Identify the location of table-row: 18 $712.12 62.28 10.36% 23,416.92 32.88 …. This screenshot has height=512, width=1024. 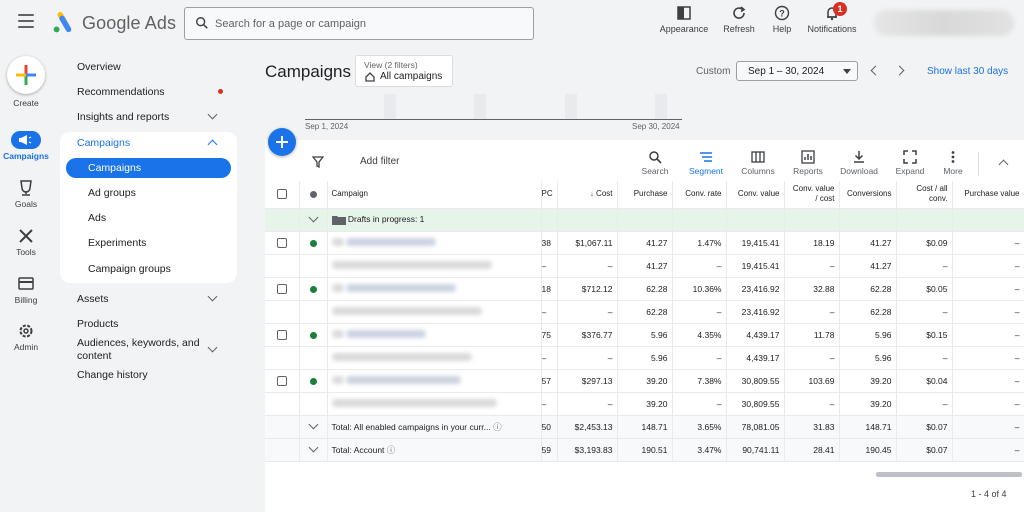
(644, 289).